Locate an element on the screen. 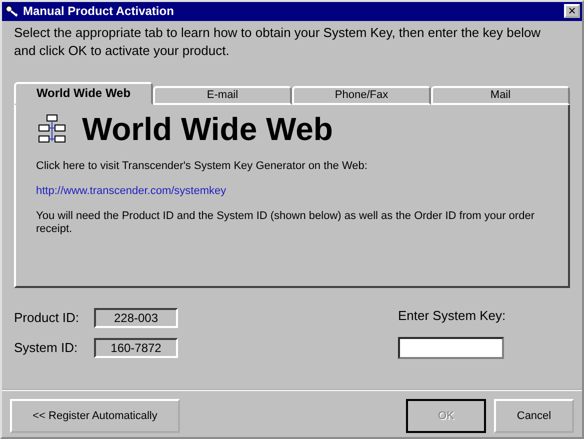  network-icon is located at coordinates (52, 129).